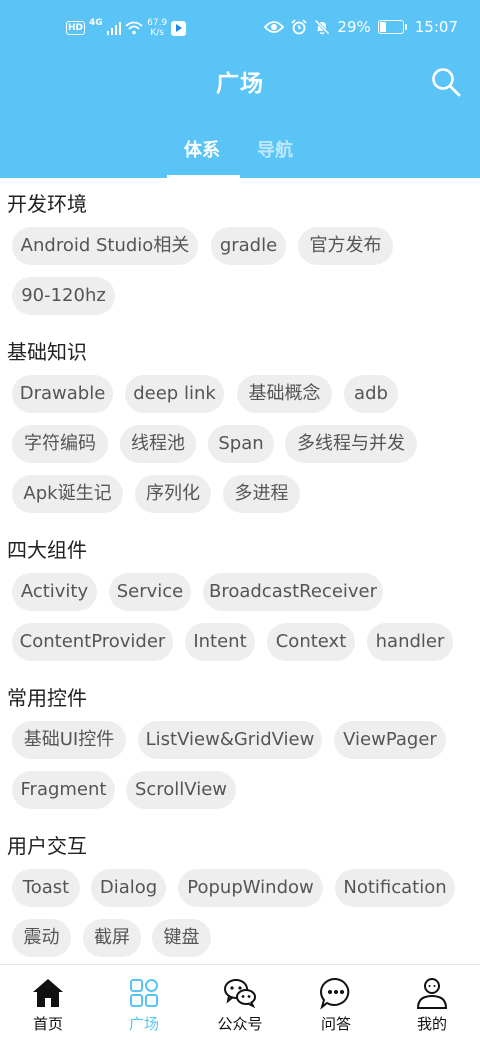  What do you see at coordinates (240, 84) in the screenshot?
I see `page-title: 广场` at bounding box center [240, 84].